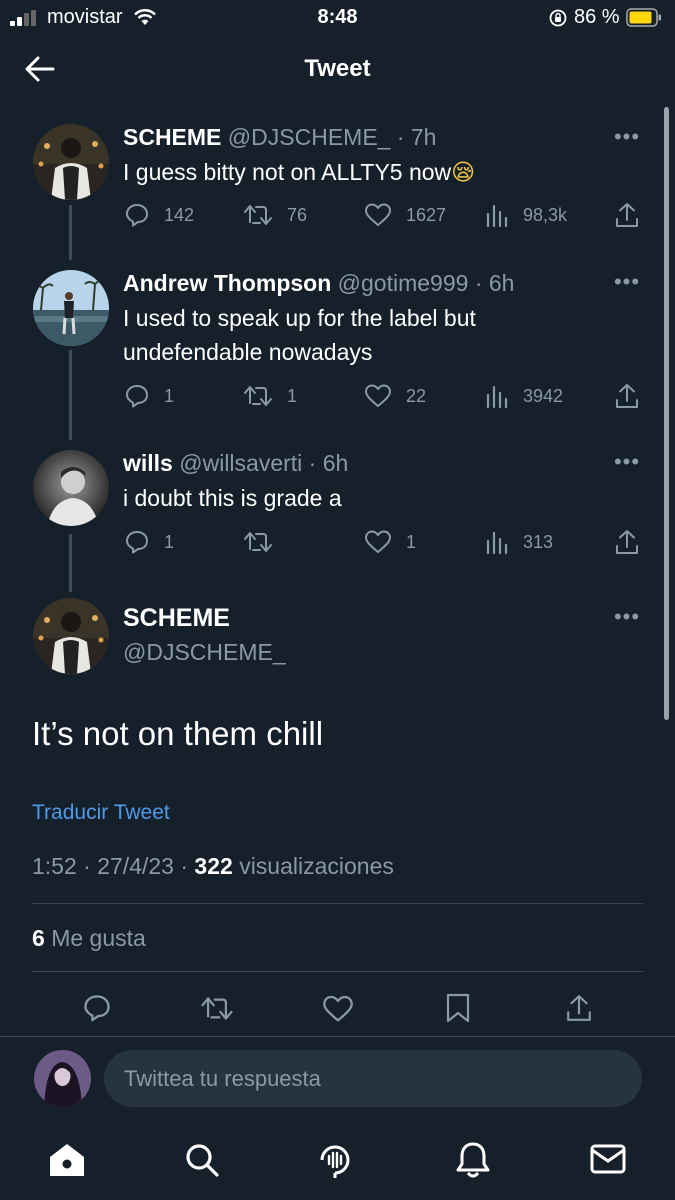 The height and width of the screenshot is (1200, 675). Describe the element at coordinates (98, 938) in the screenshot. I see `likes-label: Me gusta` at that location.